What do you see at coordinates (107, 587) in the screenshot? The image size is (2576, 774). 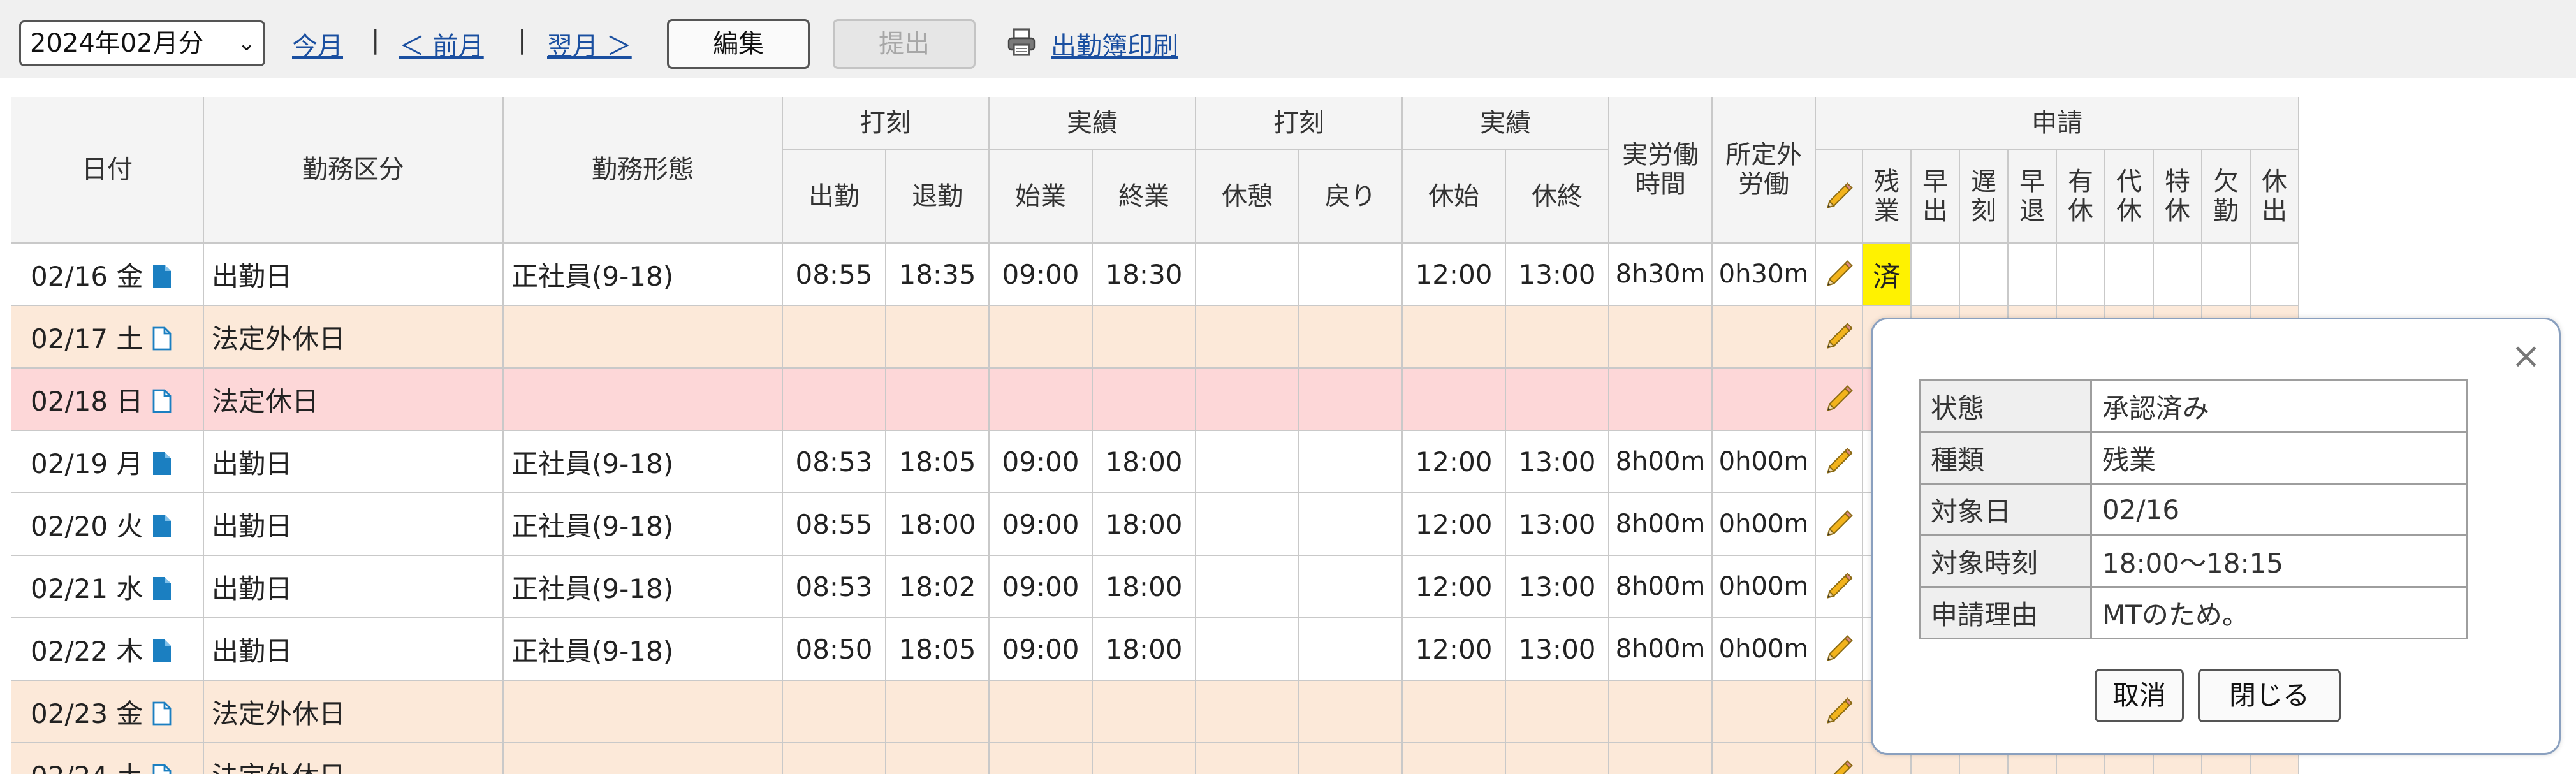 I see `date-cell: 02/21 水` at bounding box center [107, 587].